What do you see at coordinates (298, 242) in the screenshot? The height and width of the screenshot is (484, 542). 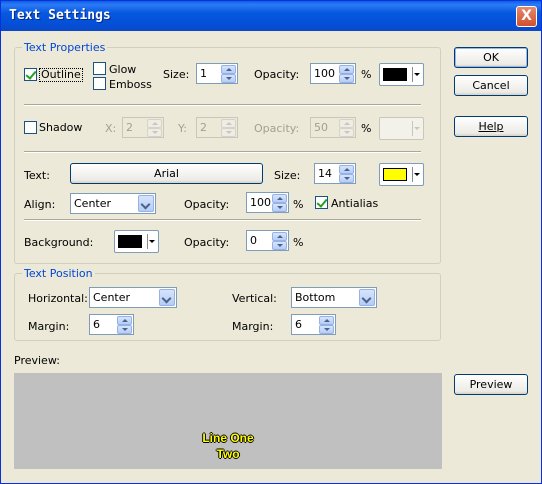 I see `background-opacity-percent: %` at bounding box center [298, 242].